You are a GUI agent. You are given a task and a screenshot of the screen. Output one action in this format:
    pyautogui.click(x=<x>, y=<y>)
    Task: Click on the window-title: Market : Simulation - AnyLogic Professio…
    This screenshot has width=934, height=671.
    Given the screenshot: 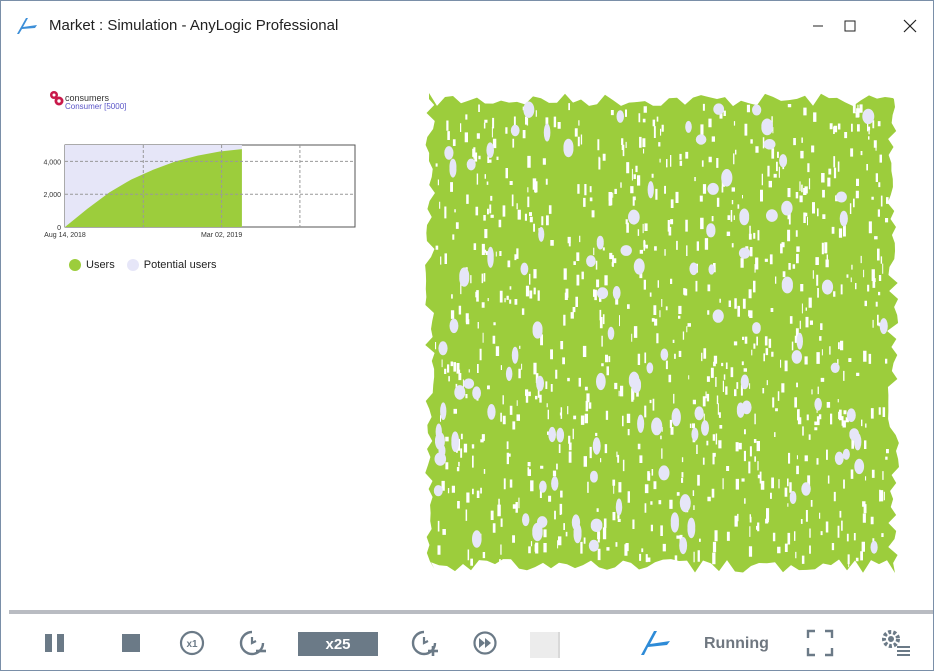 What is the action you would take?
    pyautogui.click(x=194, y=25)
    